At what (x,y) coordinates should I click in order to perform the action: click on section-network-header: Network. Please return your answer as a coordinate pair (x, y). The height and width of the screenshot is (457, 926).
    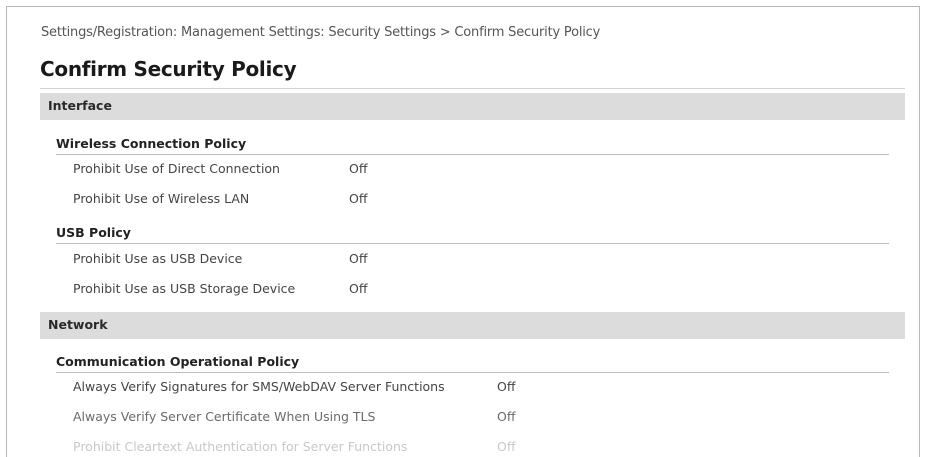
    Looking at the image, I should click on (472, 325).